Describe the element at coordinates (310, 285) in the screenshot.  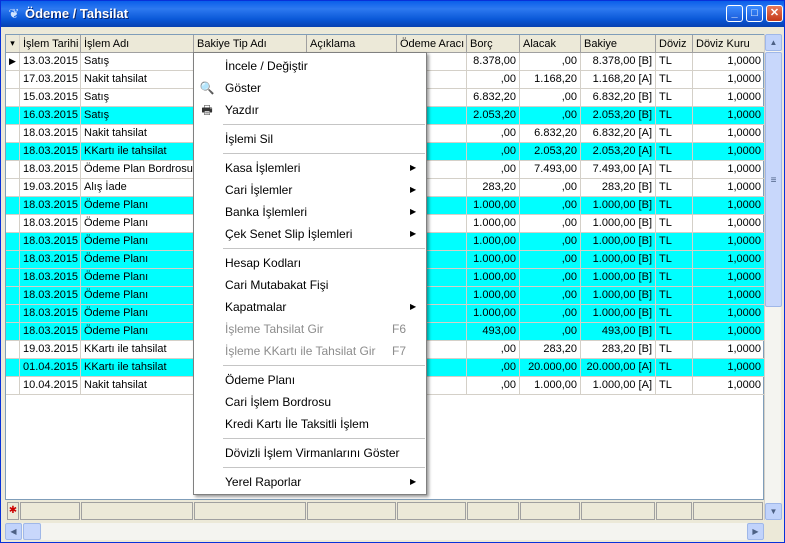
I see `menu-item-12: Cari Mutabakat Fişi` at that location.